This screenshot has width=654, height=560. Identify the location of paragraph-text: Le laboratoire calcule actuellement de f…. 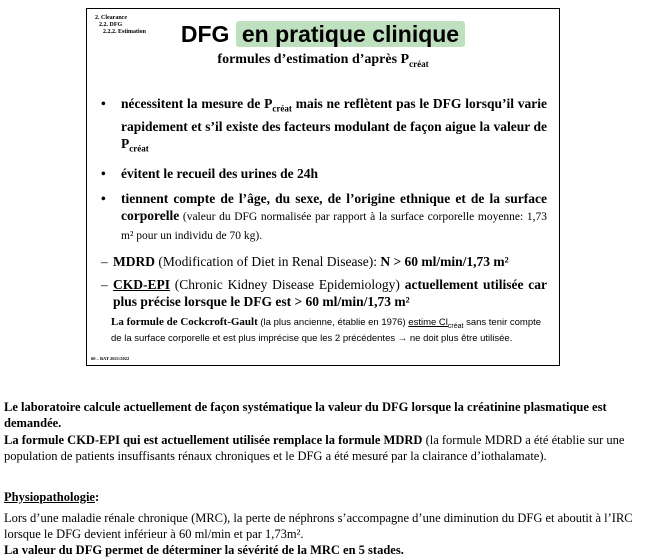
(305, 415).